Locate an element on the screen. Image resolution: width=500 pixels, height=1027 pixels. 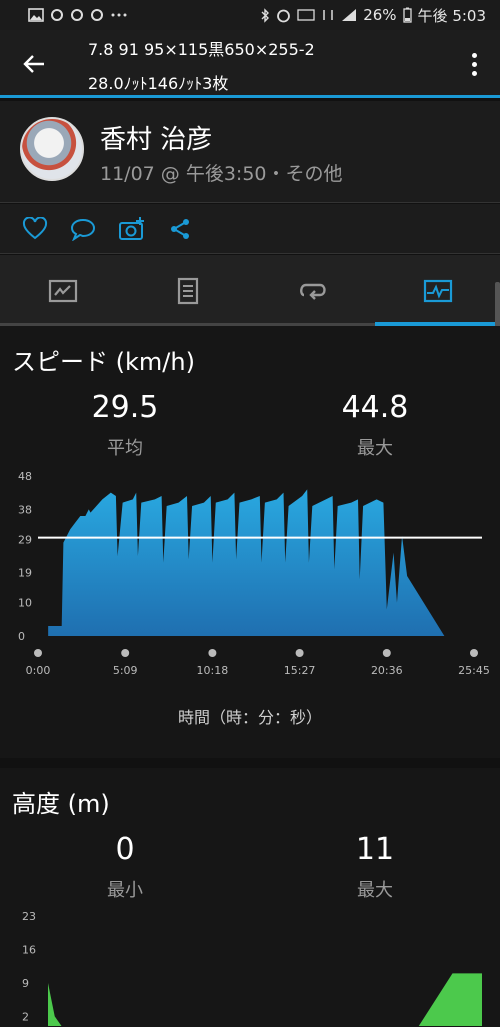
altitude-max-label: 最大 is located at coordinates (375, 890).